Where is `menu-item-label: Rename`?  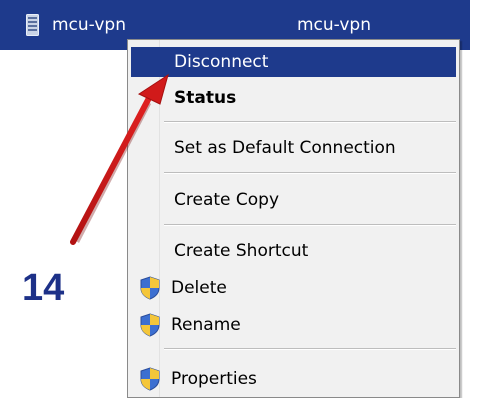
menu-item-label: Rename is located at coordinates (206, 325).